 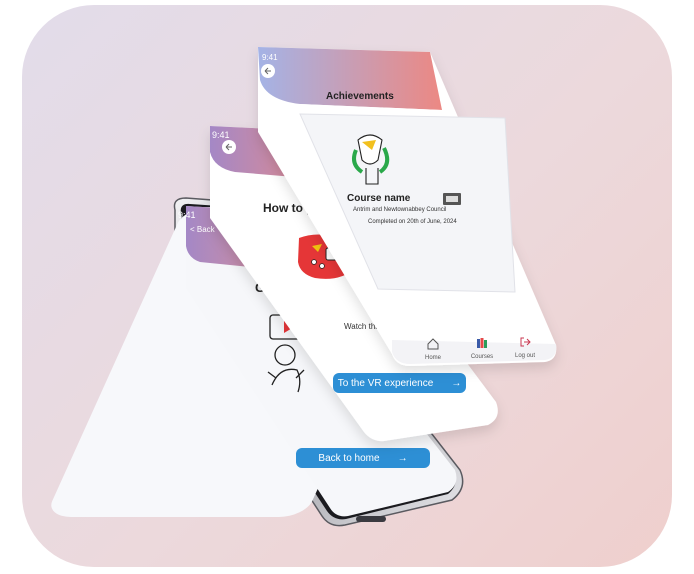 I want to click on nav-home: Home, so click(x=433, y=349).